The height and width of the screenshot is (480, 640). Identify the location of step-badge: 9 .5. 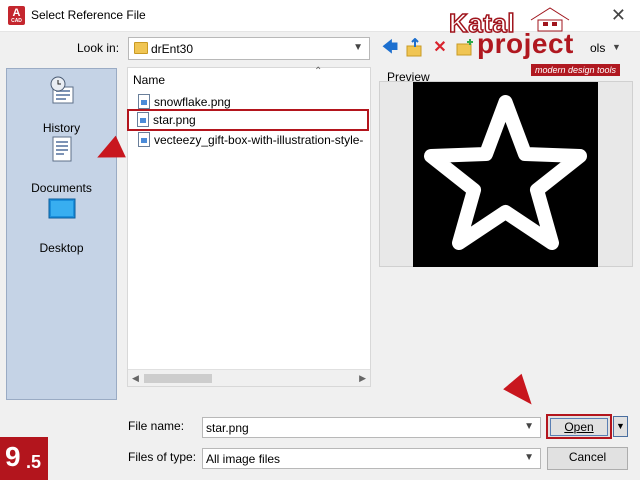
(24, 458).